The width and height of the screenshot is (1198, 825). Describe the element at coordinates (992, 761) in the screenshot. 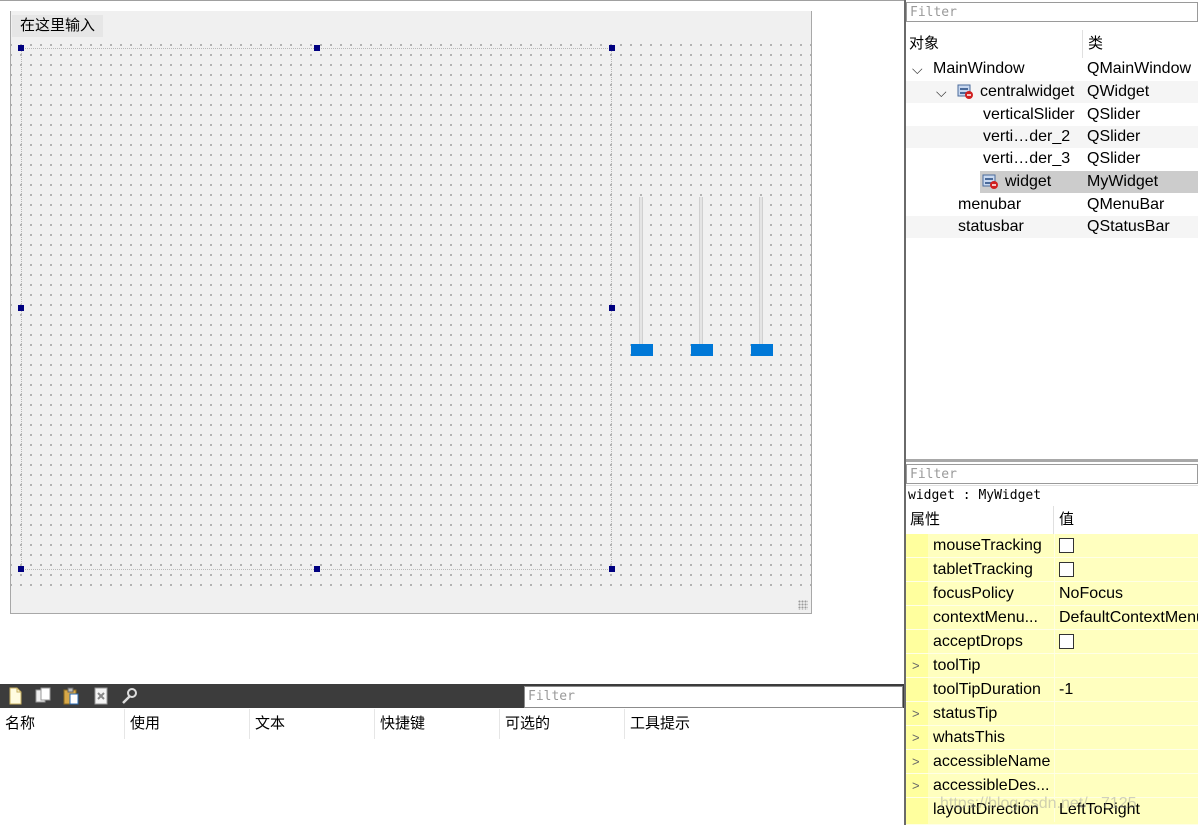

I see `property-name: accessibleName` at that location.